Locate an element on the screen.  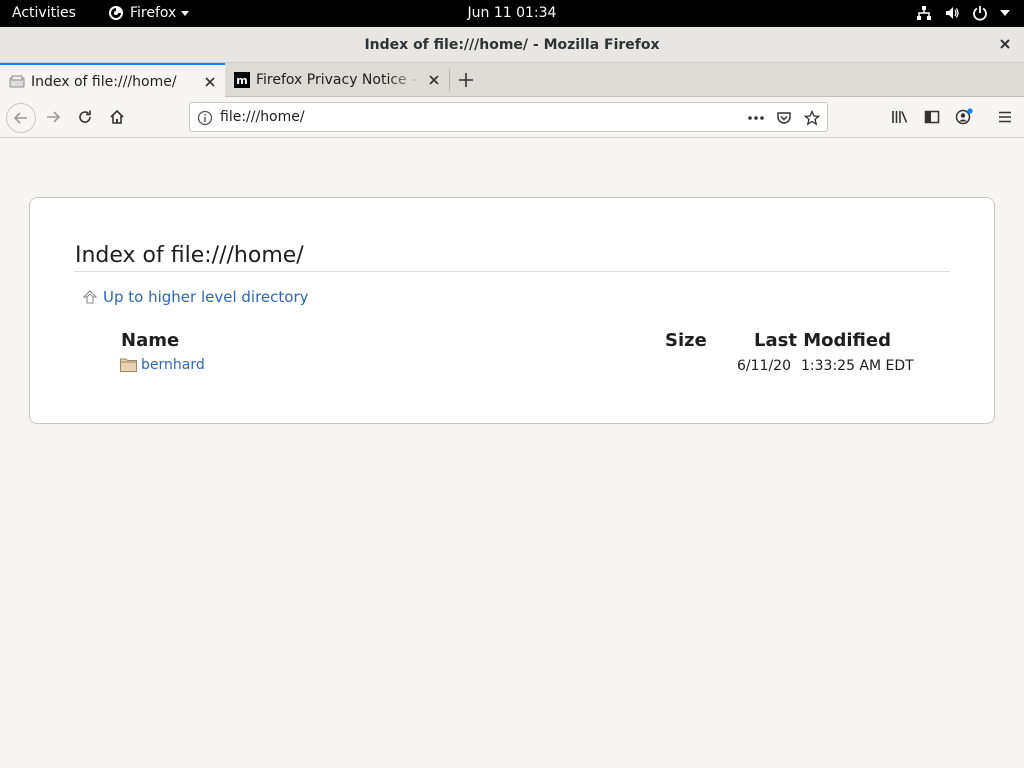
more-horizontal-icon is located at coordinates (756, 118).